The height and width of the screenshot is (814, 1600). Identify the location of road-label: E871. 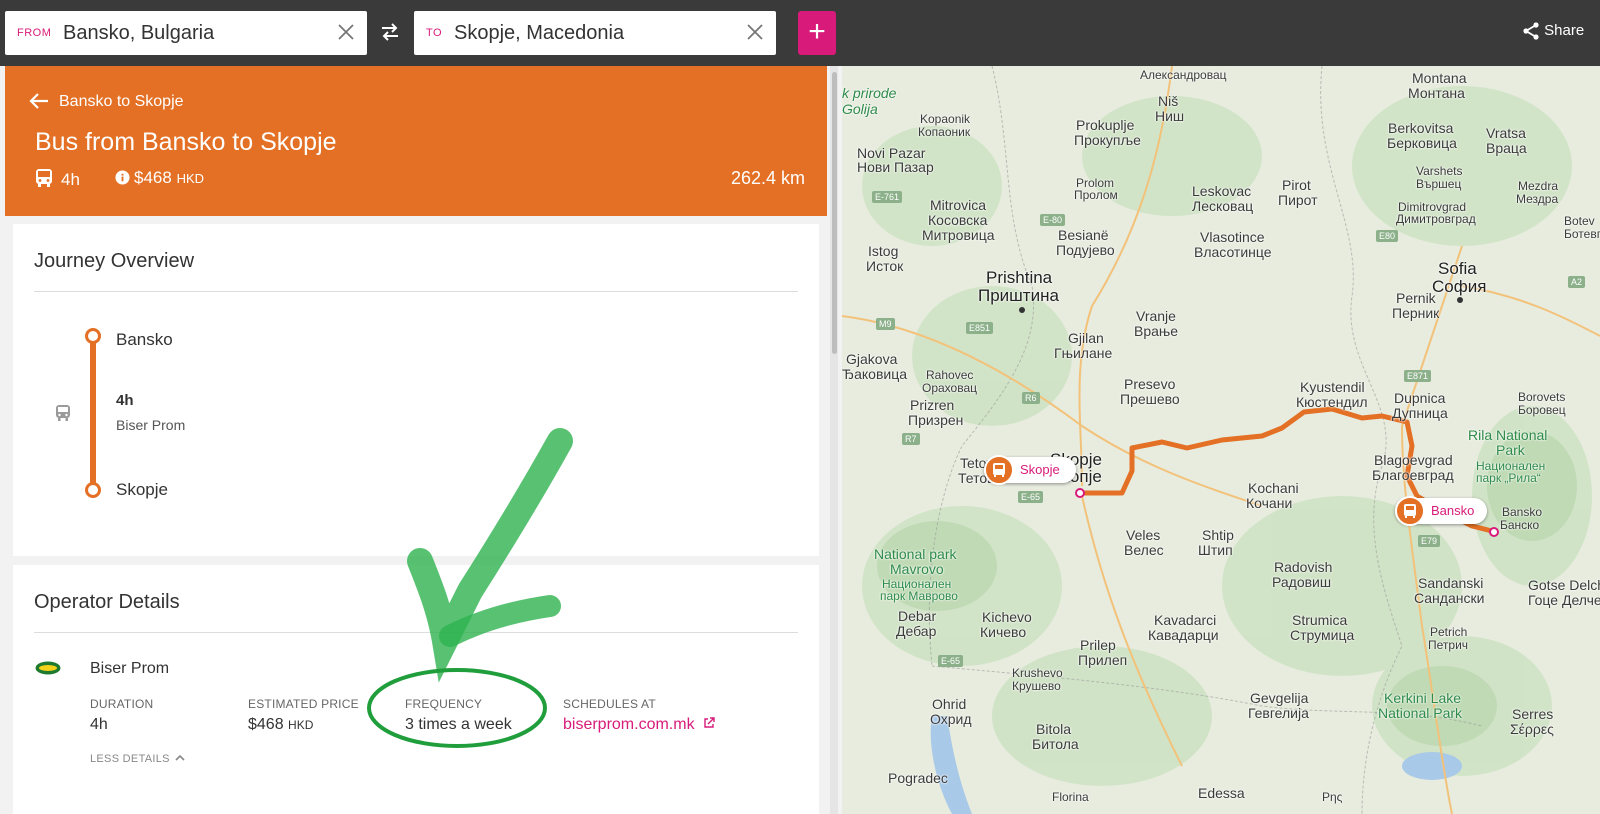
(1418, 376).